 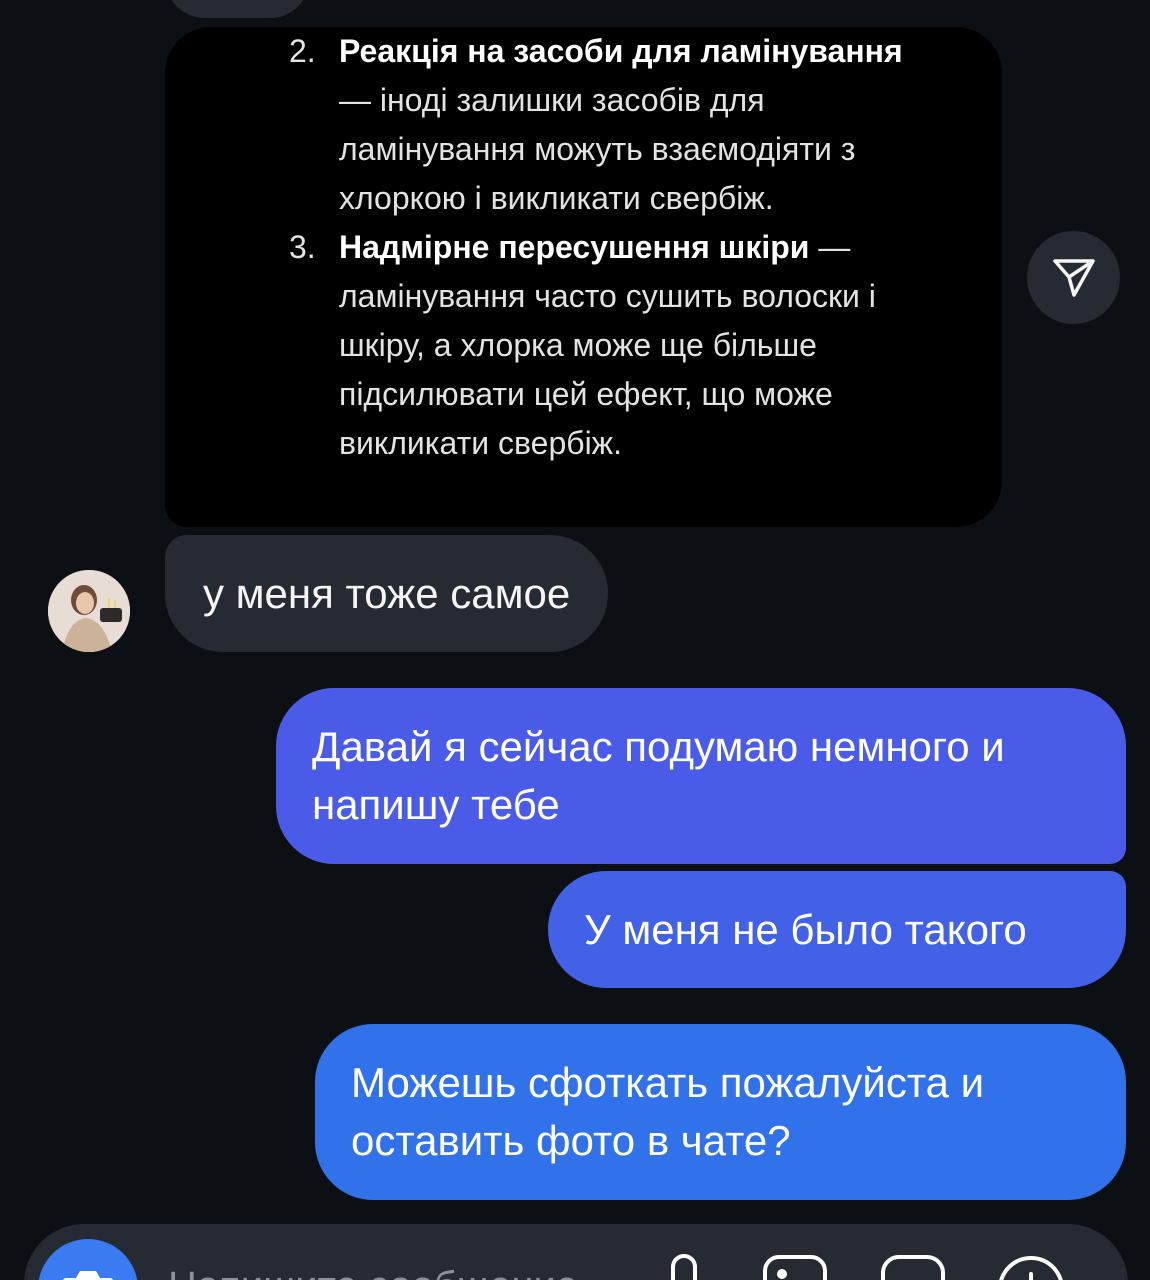 I want to click on camera-icon, so click(x=88, y=1275).